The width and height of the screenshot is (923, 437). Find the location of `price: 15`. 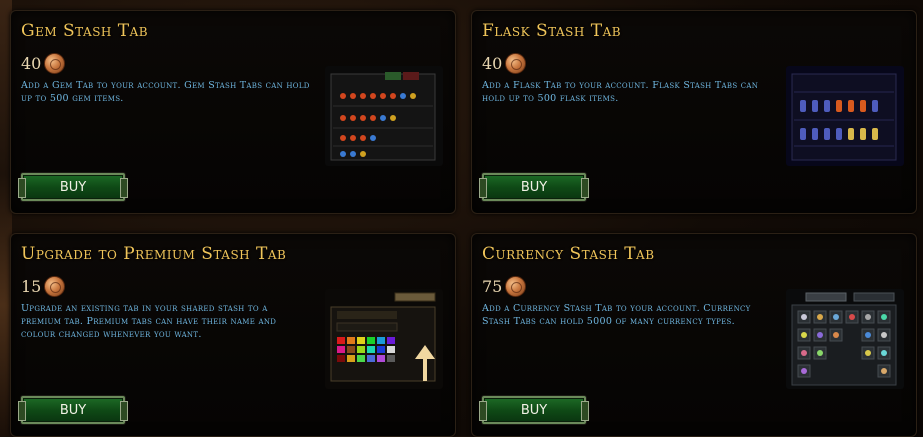

price: 15 is located at coordinates (43, 286).